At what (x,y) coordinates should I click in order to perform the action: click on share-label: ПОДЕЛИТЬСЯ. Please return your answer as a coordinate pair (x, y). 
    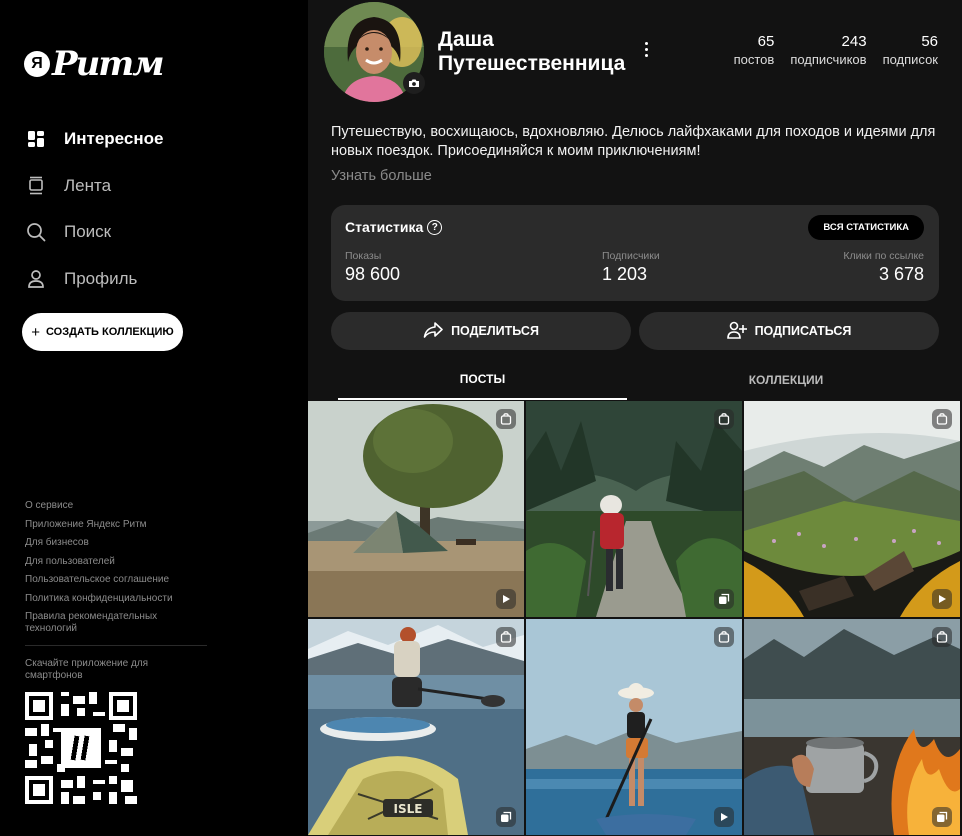
    Looking at the image, I should click on (495, 331).